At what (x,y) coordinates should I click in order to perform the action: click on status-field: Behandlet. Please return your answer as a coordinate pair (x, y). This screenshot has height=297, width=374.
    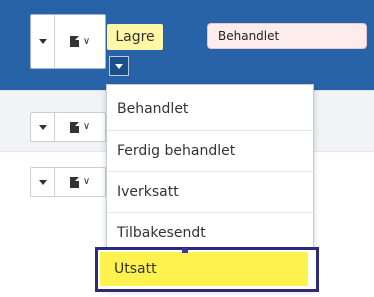
    Looking at the image, I should click on (287, 36).